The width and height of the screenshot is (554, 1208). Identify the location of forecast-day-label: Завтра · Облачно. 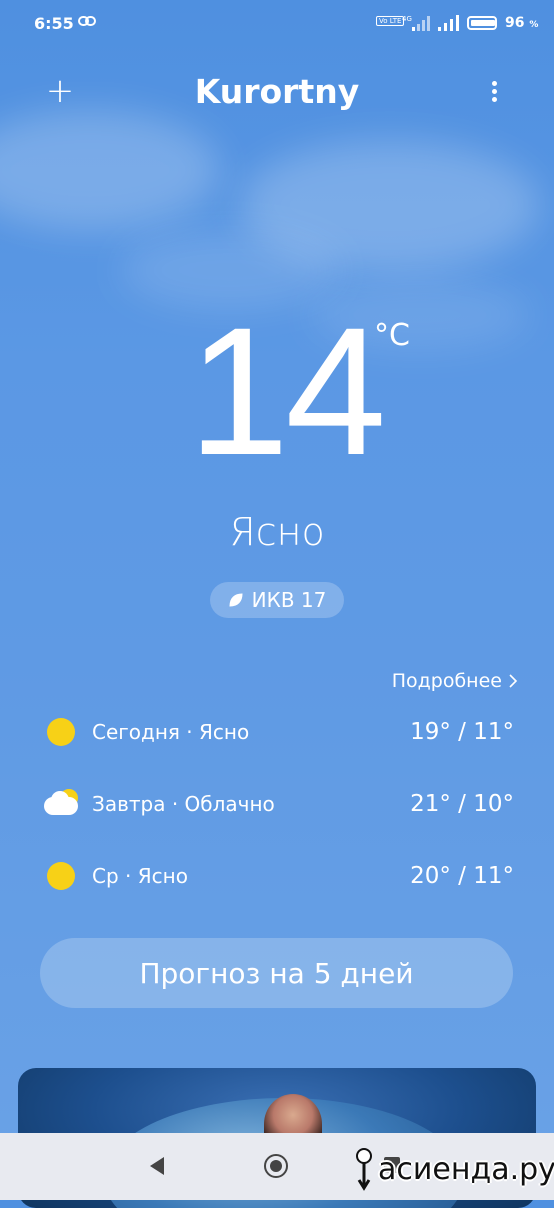
(183, 804).